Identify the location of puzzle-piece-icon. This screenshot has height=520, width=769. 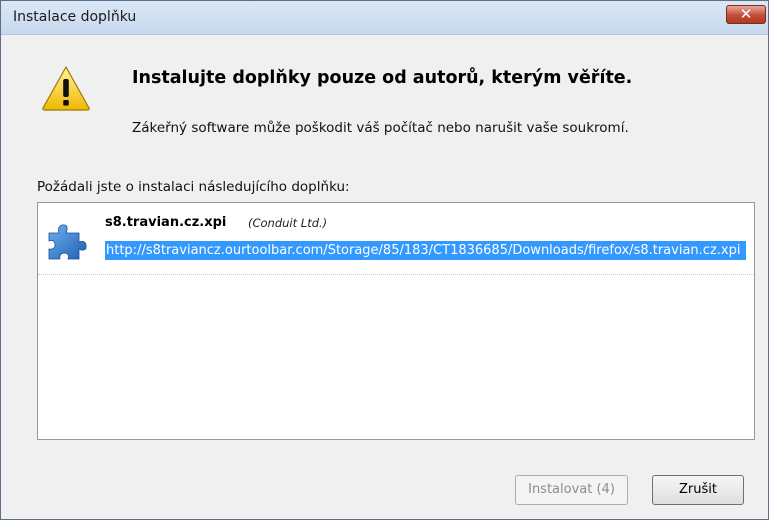
(67, 242).